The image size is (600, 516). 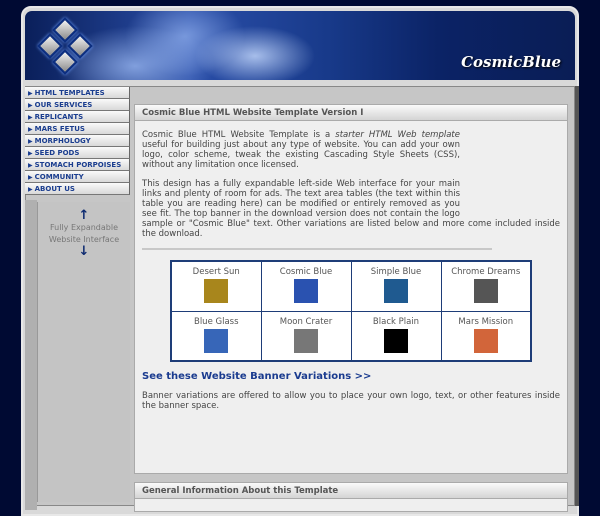 What do you see at coordinates (486, 272) in the screenshot?
I see `variation-name: Chrome Dreams` at bounding box center [486, 272].